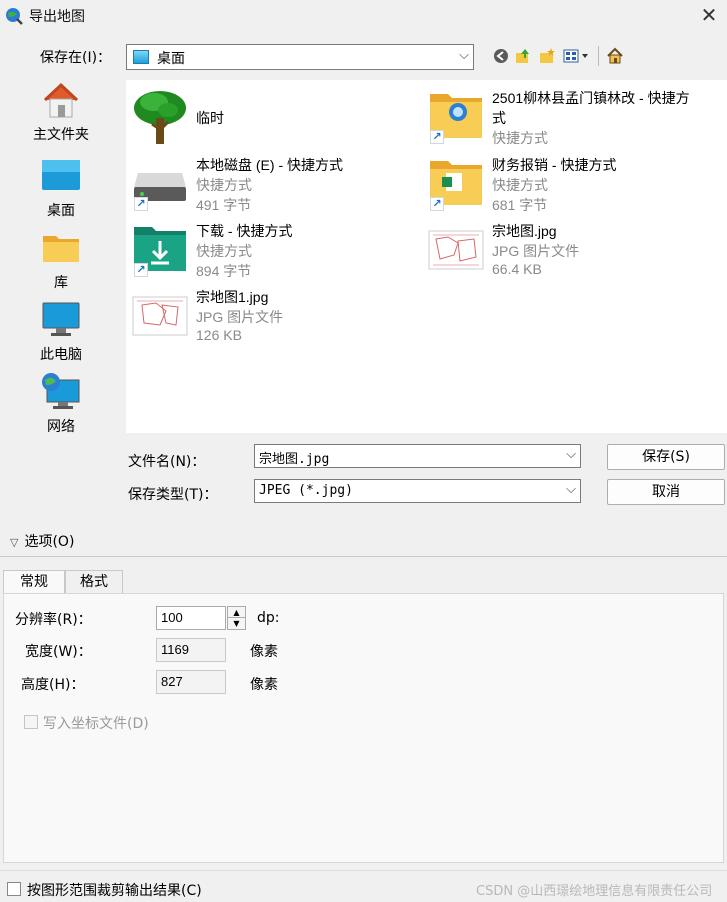 This screenshot has width=727, height=902. I want to click on up-folder-button, so click(523, 56).